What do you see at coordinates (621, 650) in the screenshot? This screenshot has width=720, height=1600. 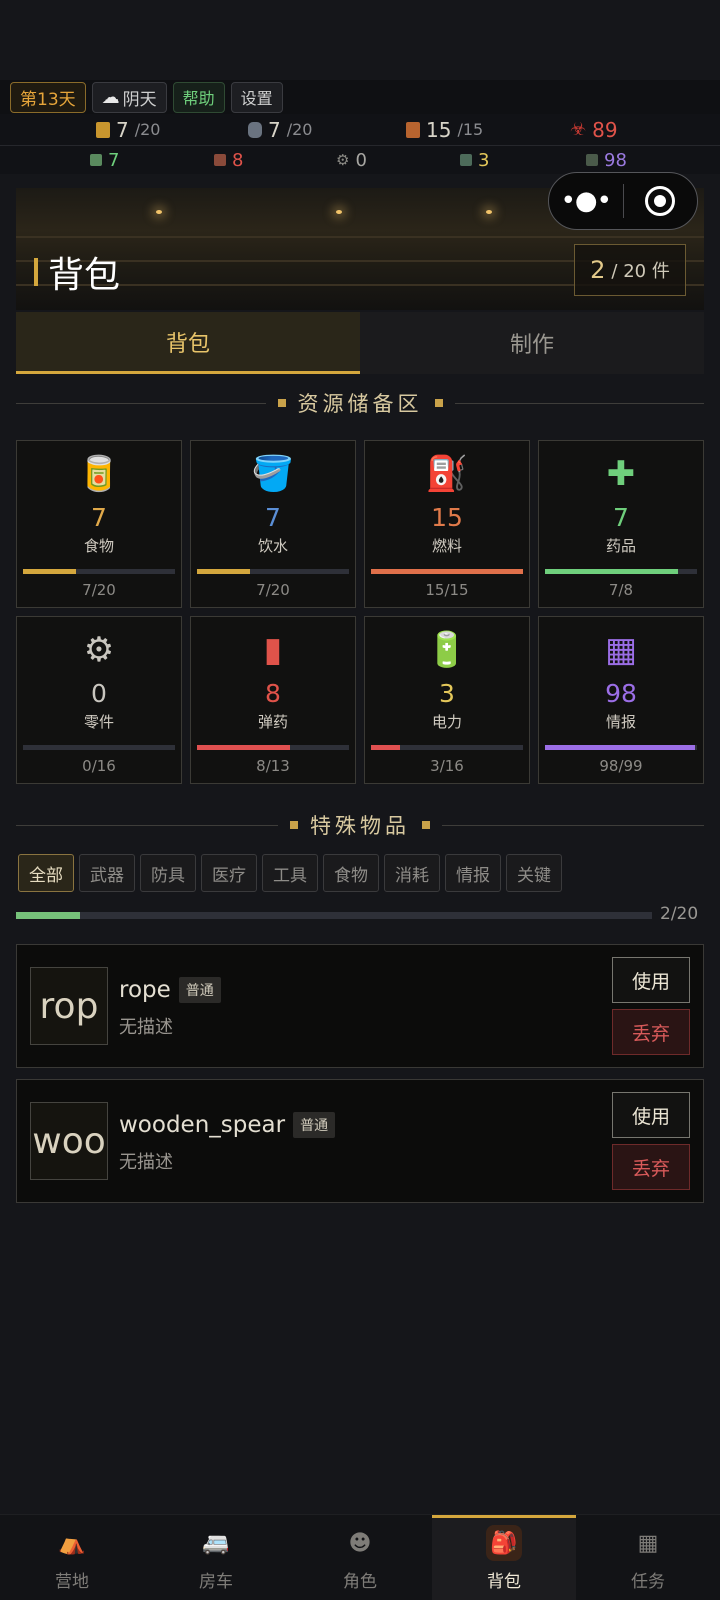 I see `intel-files-icon: ▦` at bounding box center [621, 650].